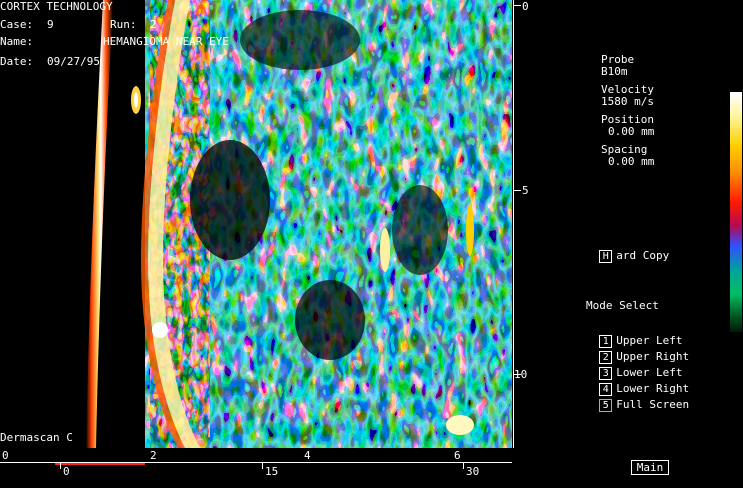 This screenshot has width=743, height=488. Describe the element at coordinates (166, 41) in the screenshot. I see `patient-name: HEMANGIOMA NEAR EYE` at that location.